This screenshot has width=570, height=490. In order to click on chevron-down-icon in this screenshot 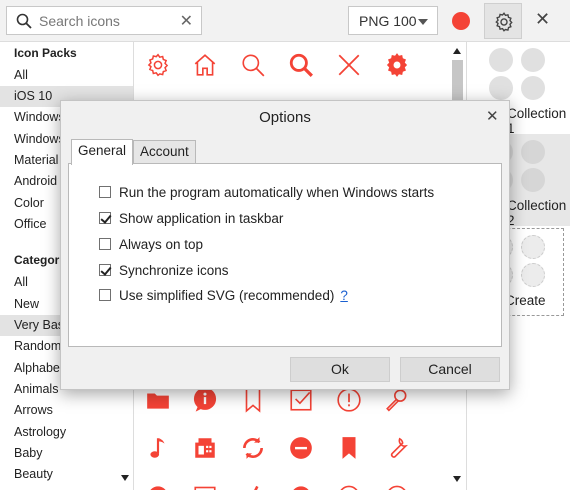, I will do `click(423, 22)`.